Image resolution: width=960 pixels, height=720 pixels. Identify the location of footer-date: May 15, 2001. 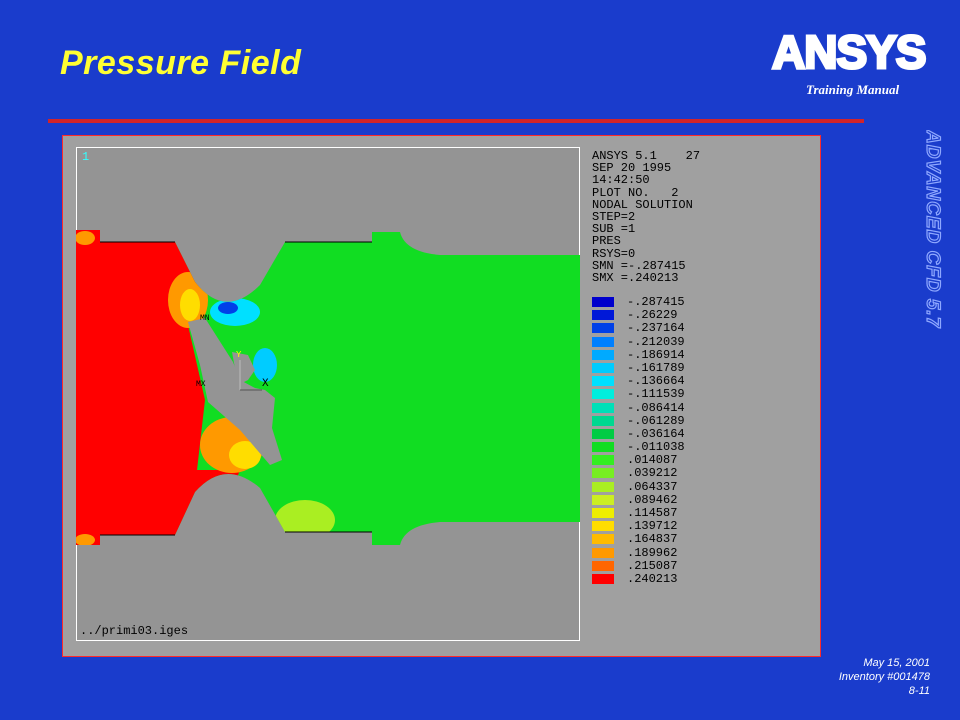
(896, 663).